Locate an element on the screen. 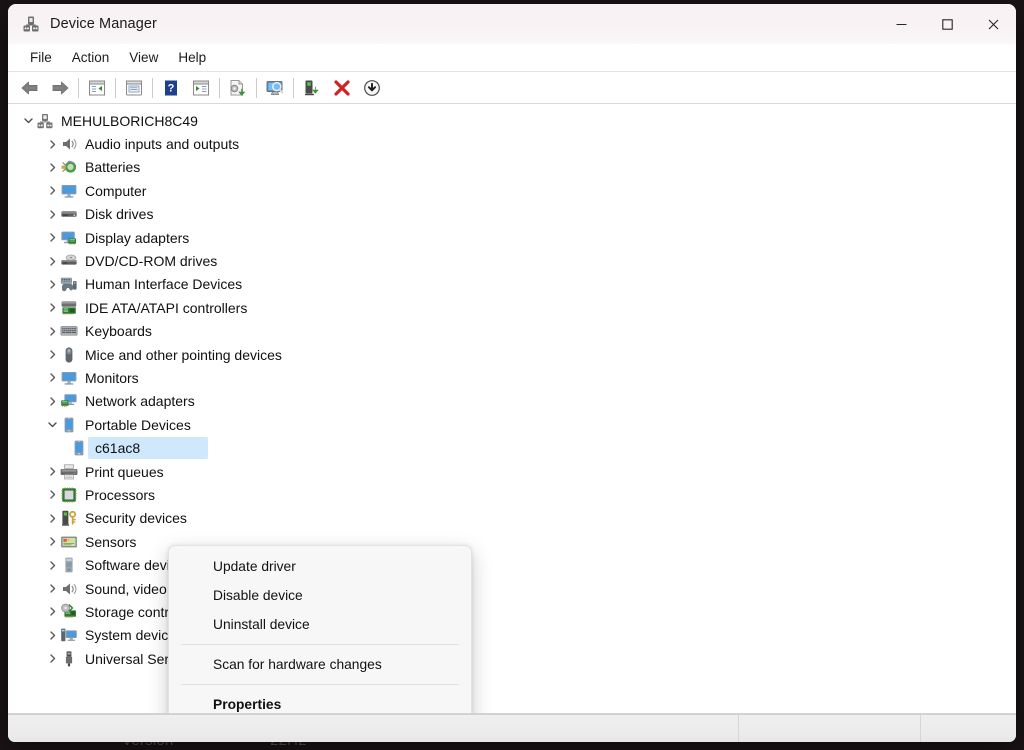 Image resolution: width=1024 pixels, height=750 pixels. menu-file: File is located at coordinates (41, 57).